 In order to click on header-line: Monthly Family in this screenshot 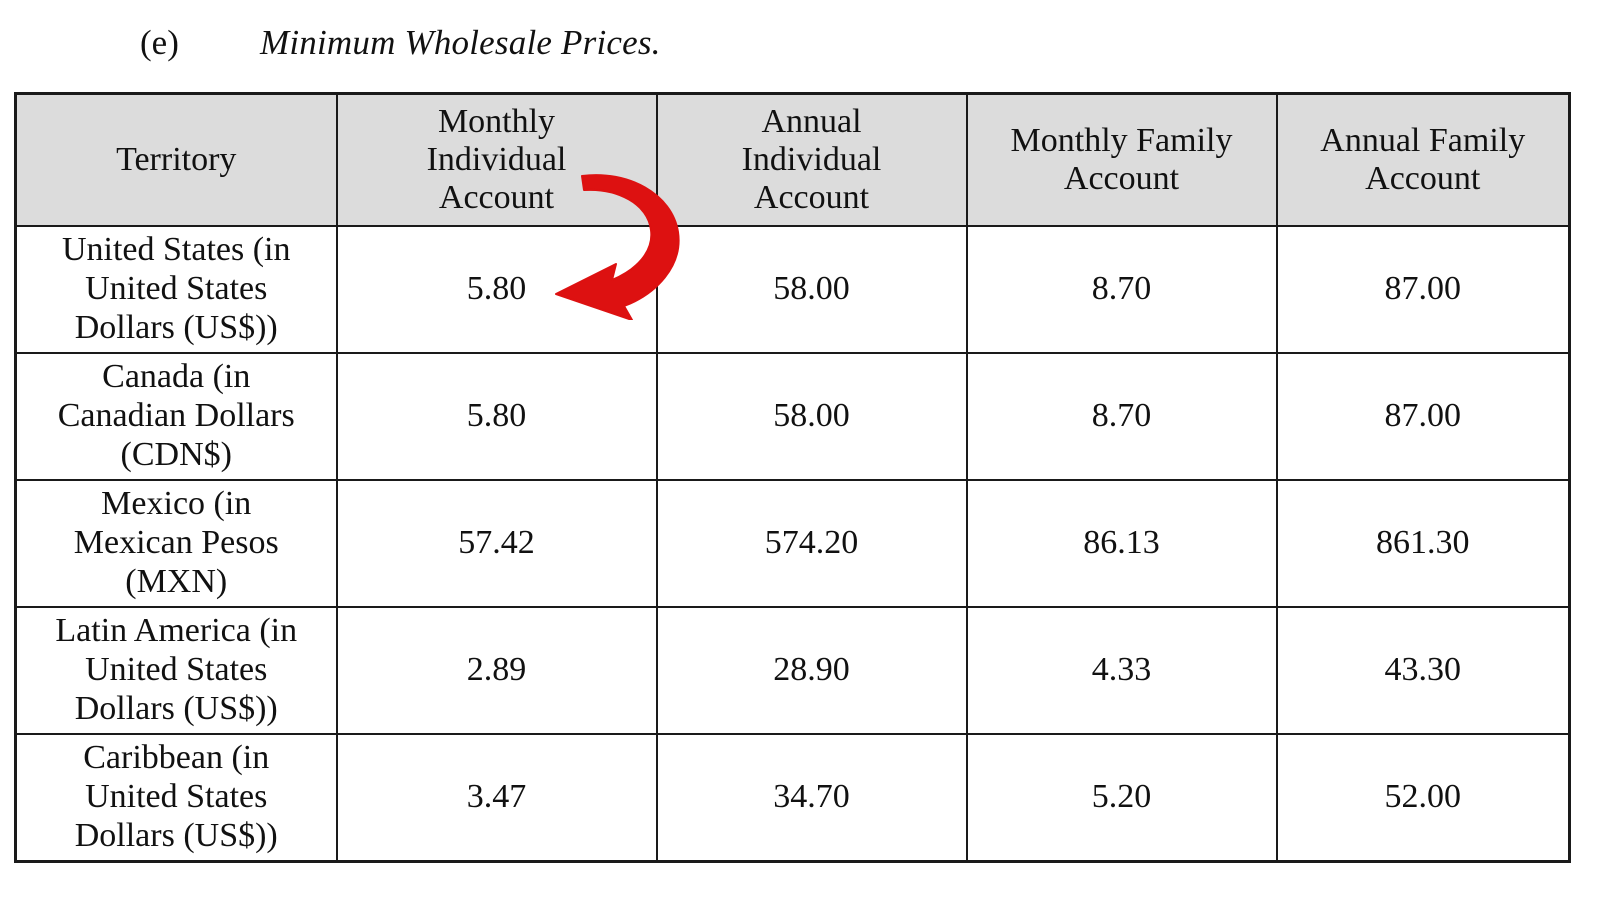, I will do `click(1121, 140)`.